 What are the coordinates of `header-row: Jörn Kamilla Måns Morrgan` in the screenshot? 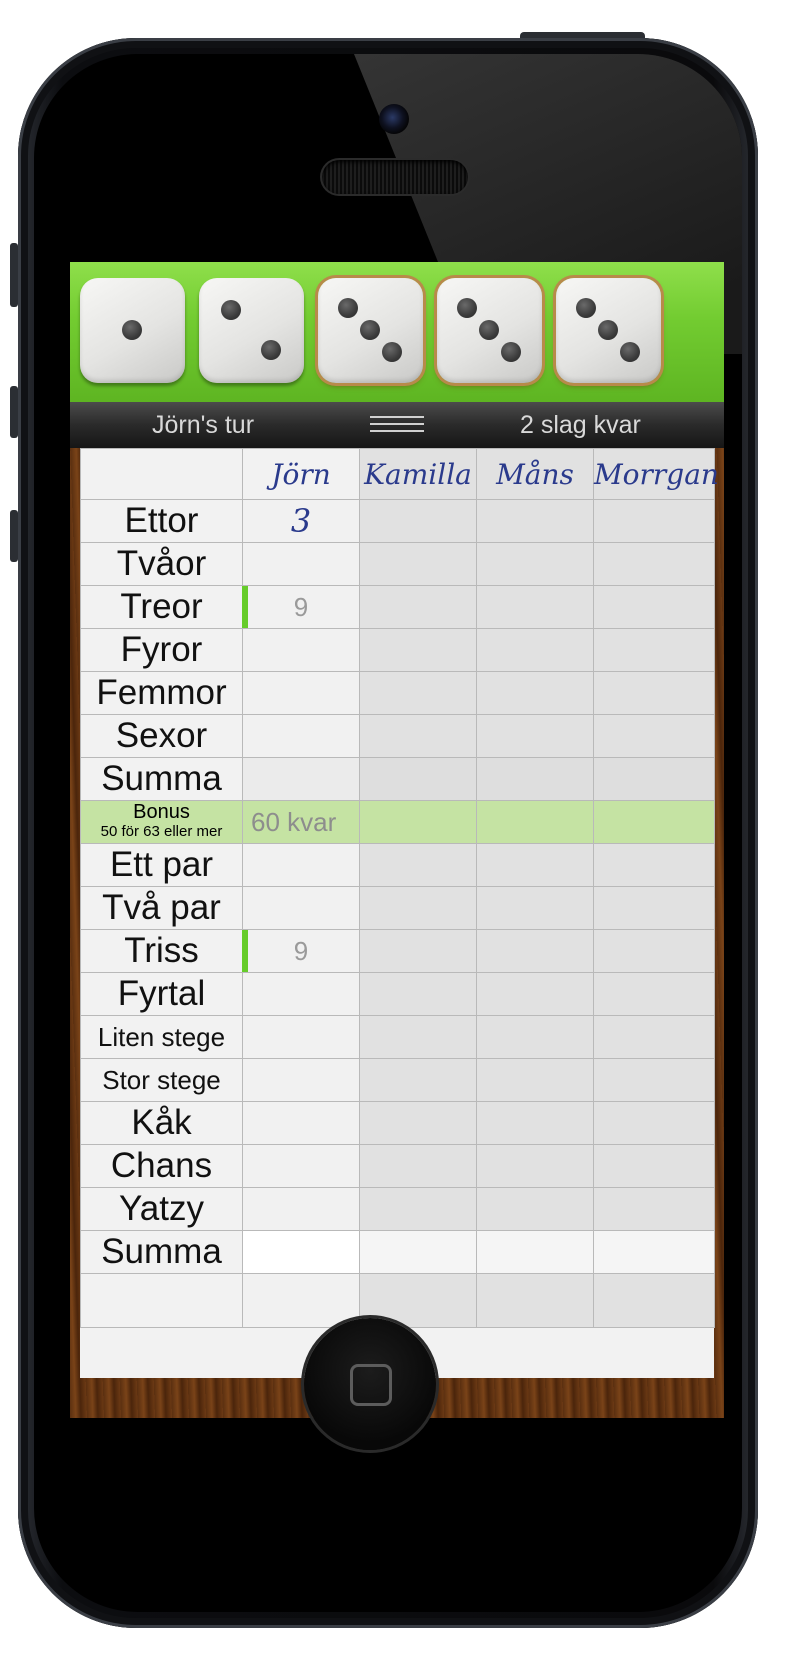 It's located at (399, 474).